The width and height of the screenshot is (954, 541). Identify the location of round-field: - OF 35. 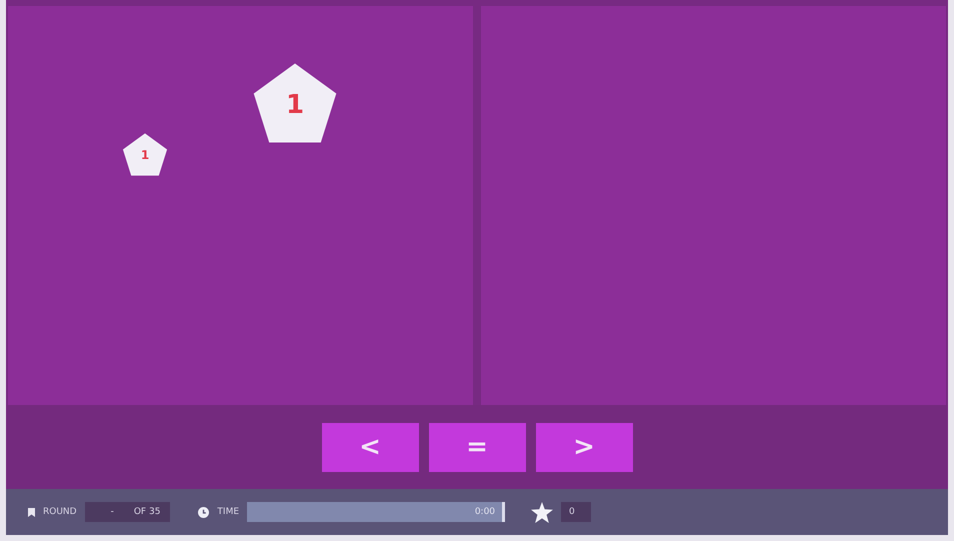
(127, 512).